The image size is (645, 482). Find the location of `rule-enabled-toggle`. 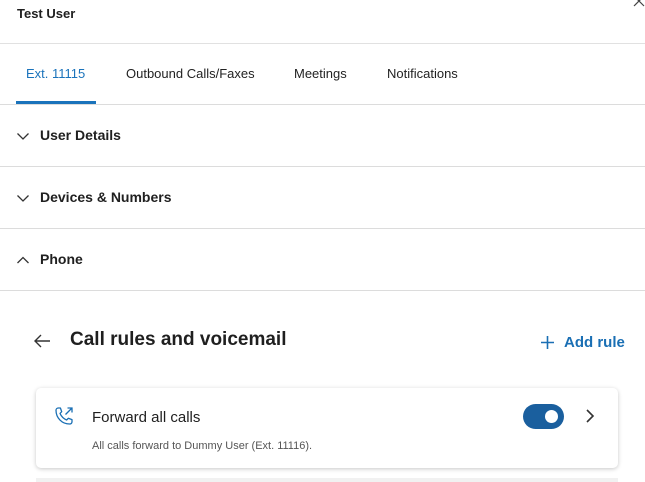

rule-enabled-toggle is located at coordinates (543, 416).